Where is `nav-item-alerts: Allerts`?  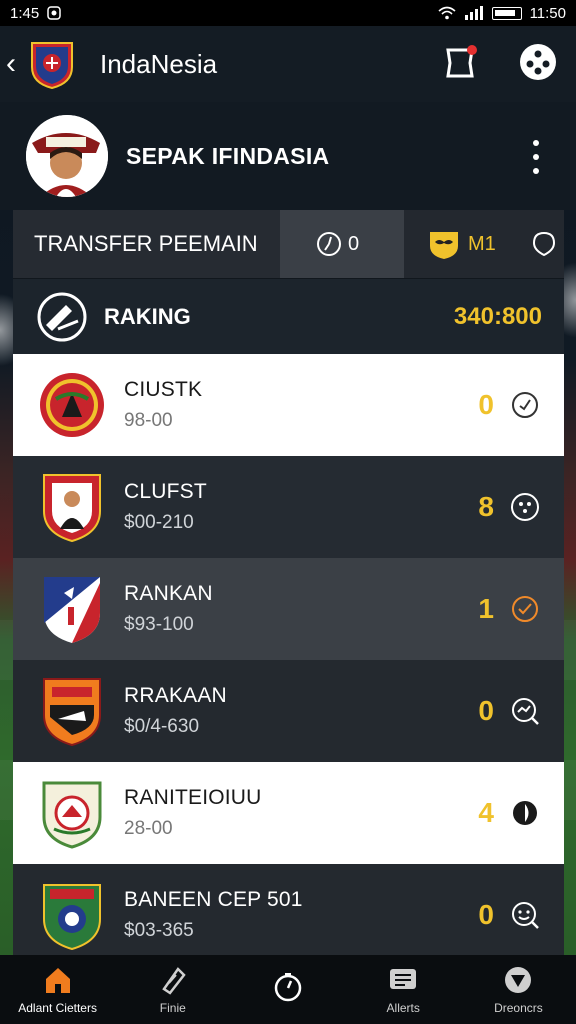 nav-item-alerts: Allerts is located at coordinates (403, 989).